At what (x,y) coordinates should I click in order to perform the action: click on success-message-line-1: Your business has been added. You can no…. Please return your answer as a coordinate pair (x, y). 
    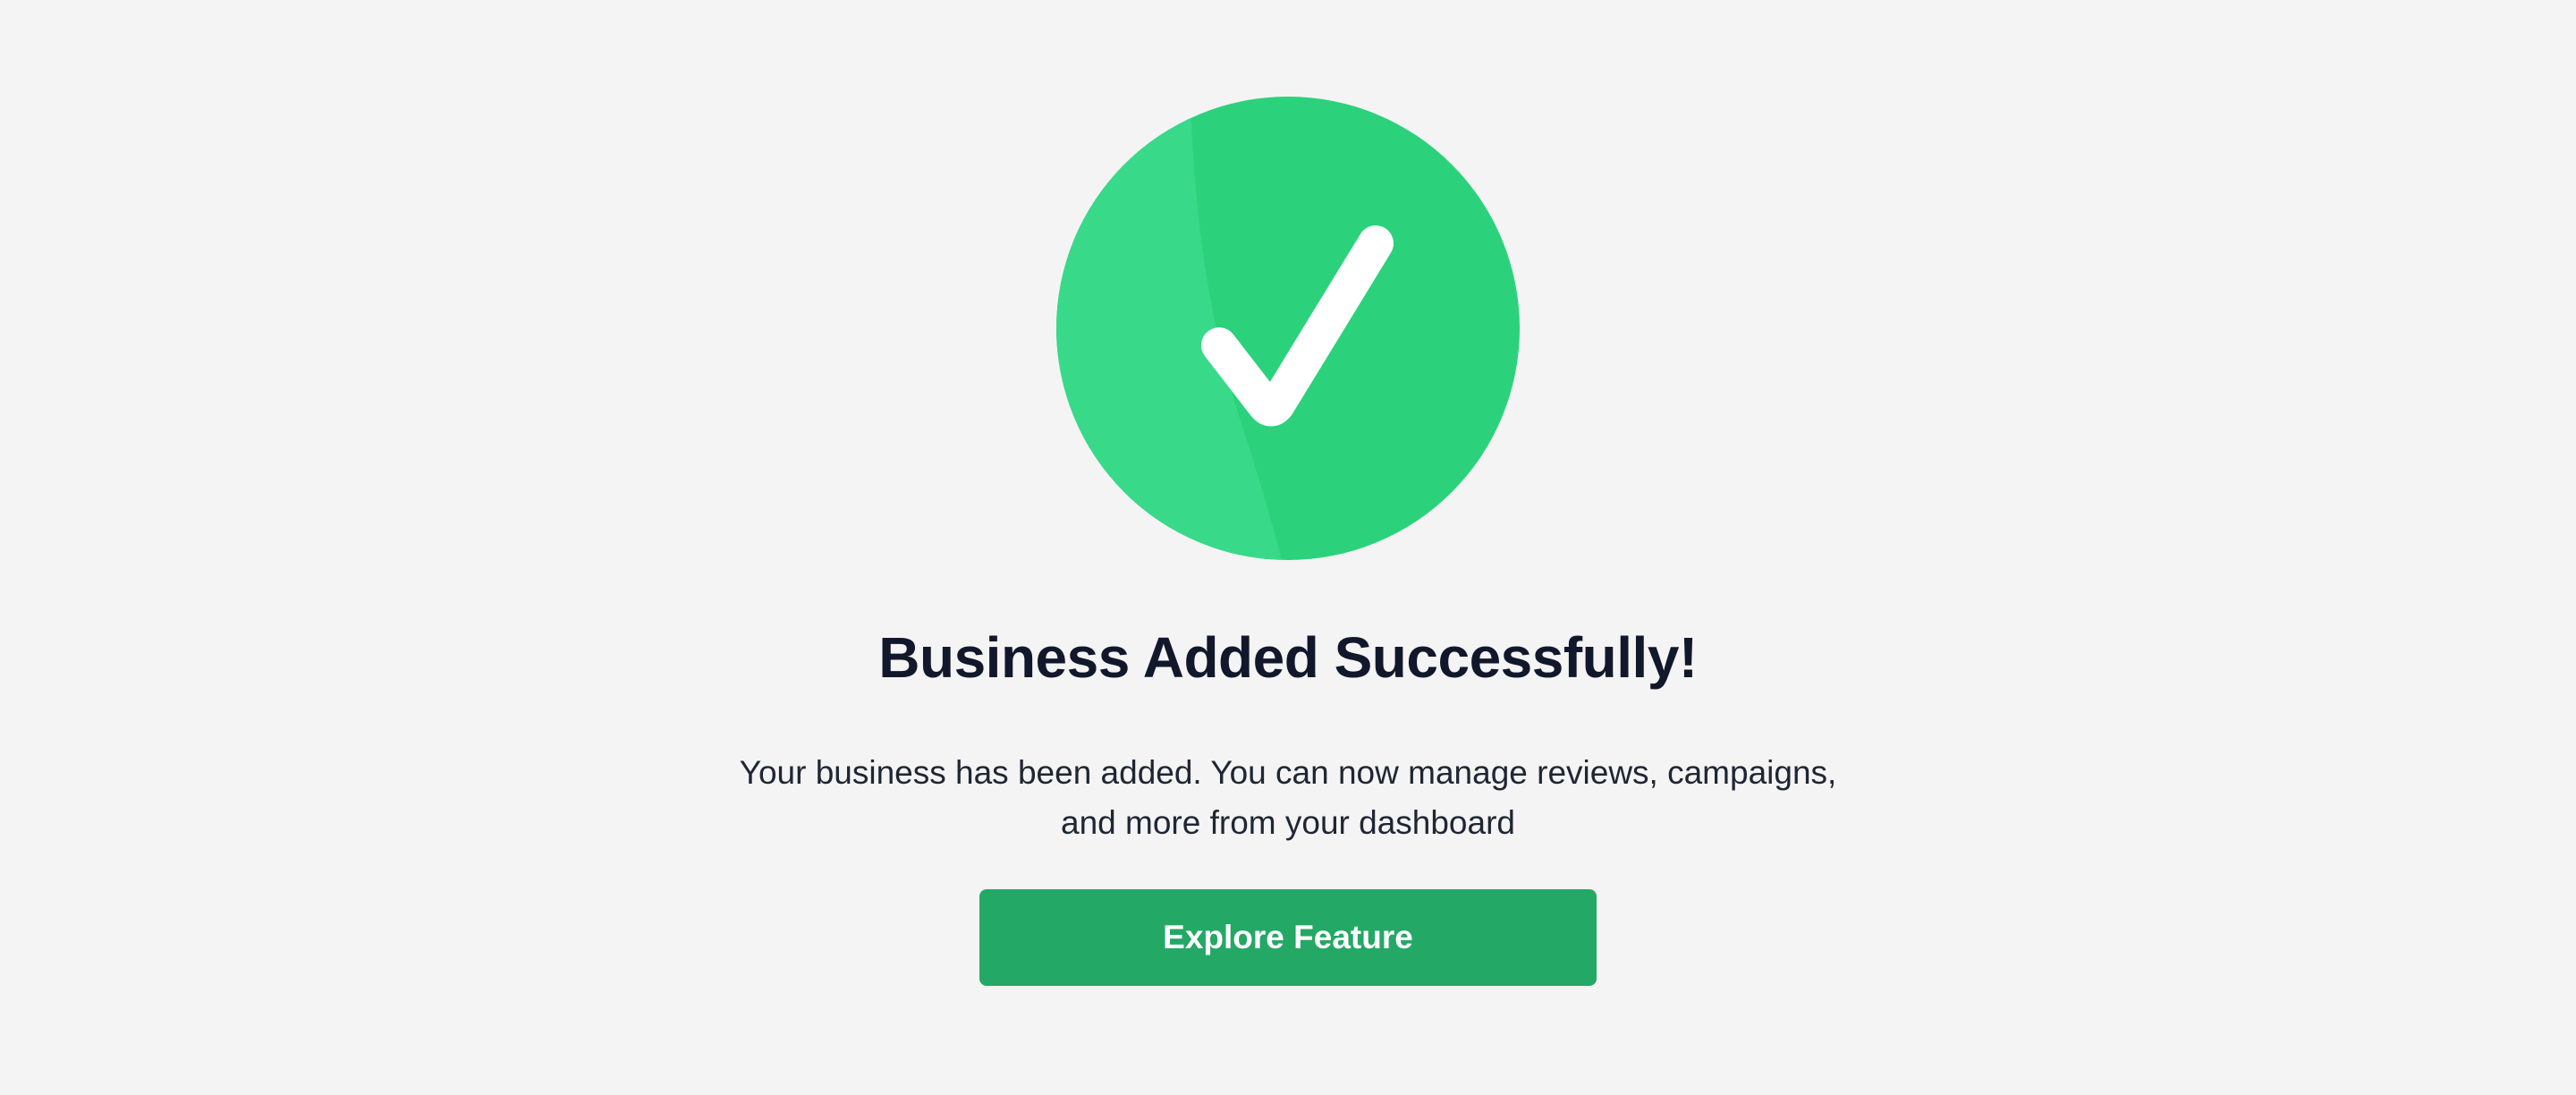
    Looking at the image, I should click on (1288, 772).